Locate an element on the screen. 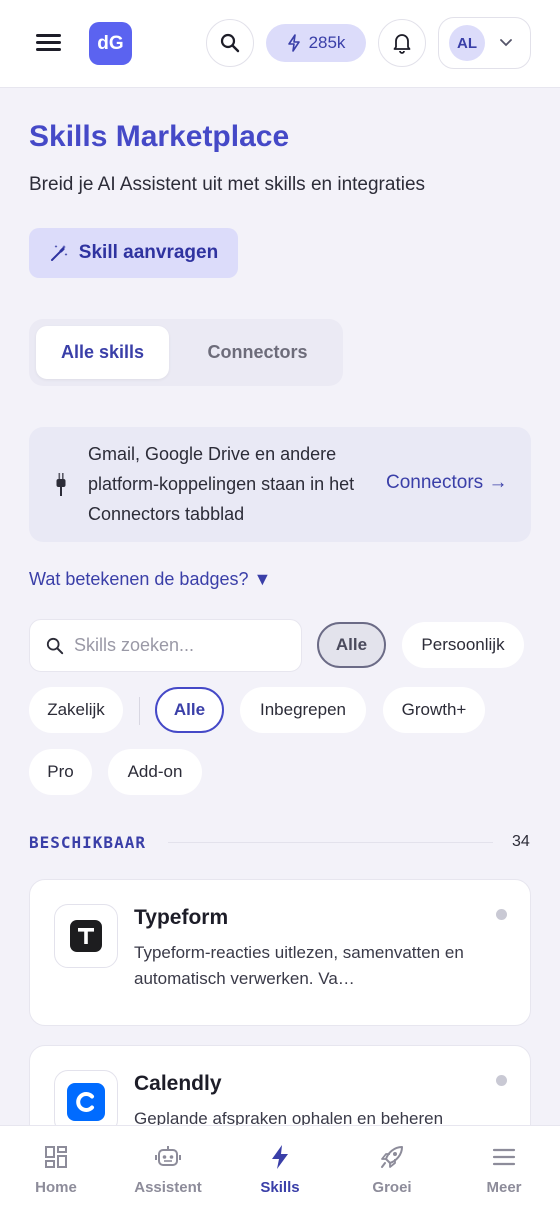 This screenshot has width=560, height=1212. nav-skills: Skills is located at coordinates (280, 1169).